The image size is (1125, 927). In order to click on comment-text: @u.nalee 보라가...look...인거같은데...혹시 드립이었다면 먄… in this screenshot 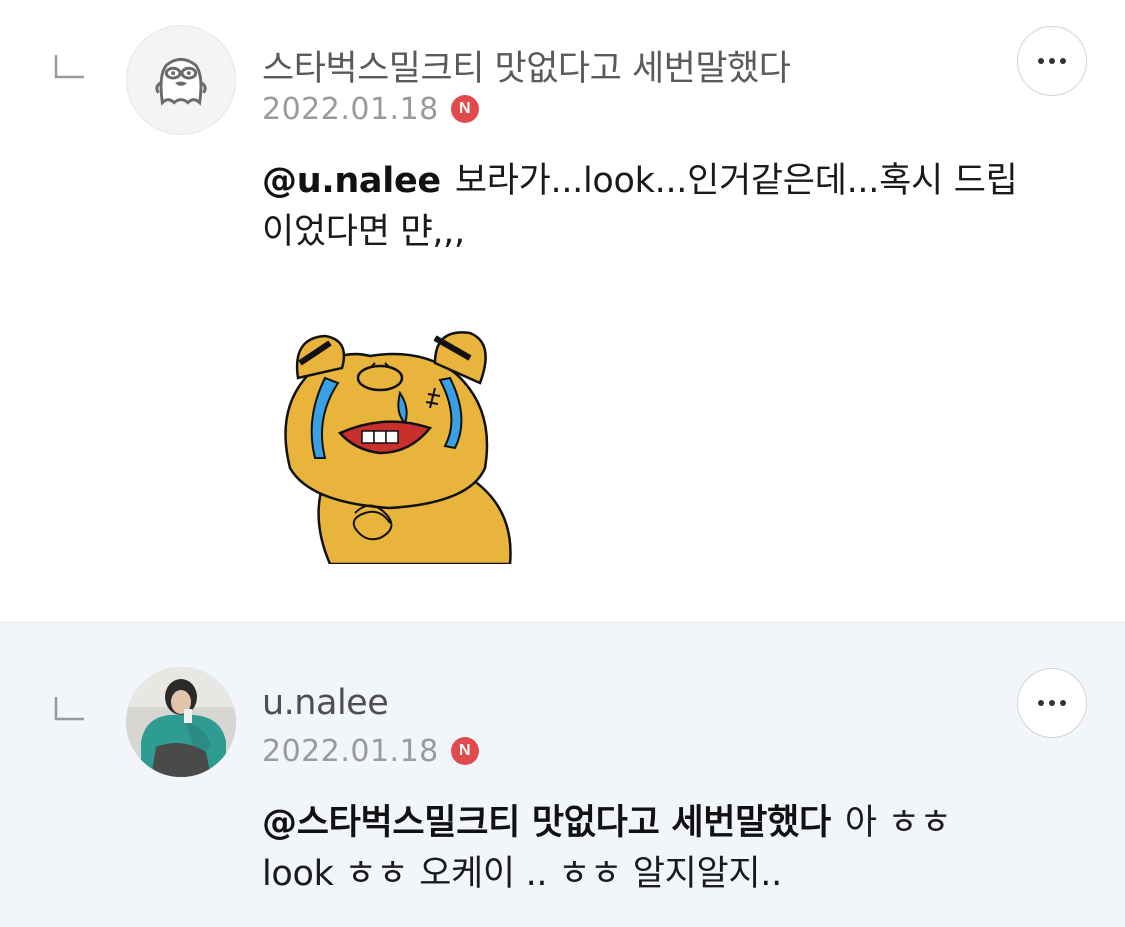, I will do `click(642, 207)`.